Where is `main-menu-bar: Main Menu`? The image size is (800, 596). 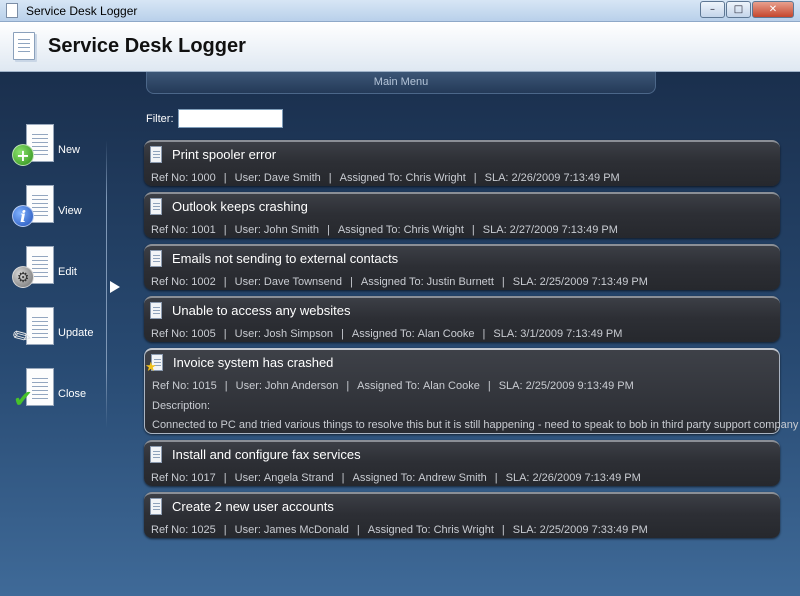 main-menu-bar: Main Menu is located at coordinates (401, 83).